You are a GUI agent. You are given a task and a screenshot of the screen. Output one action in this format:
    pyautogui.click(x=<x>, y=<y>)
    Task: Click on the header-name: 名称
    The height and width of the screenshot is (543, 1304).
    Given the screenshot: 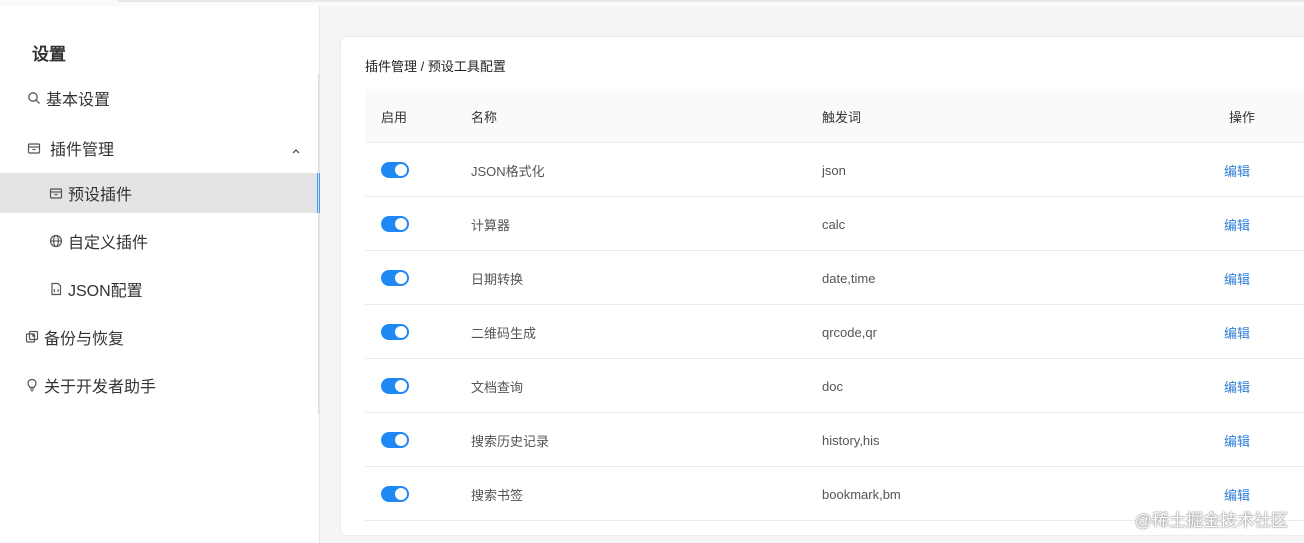 What is the action you would take?
    pyautogui.click(x=484, y=117)
    